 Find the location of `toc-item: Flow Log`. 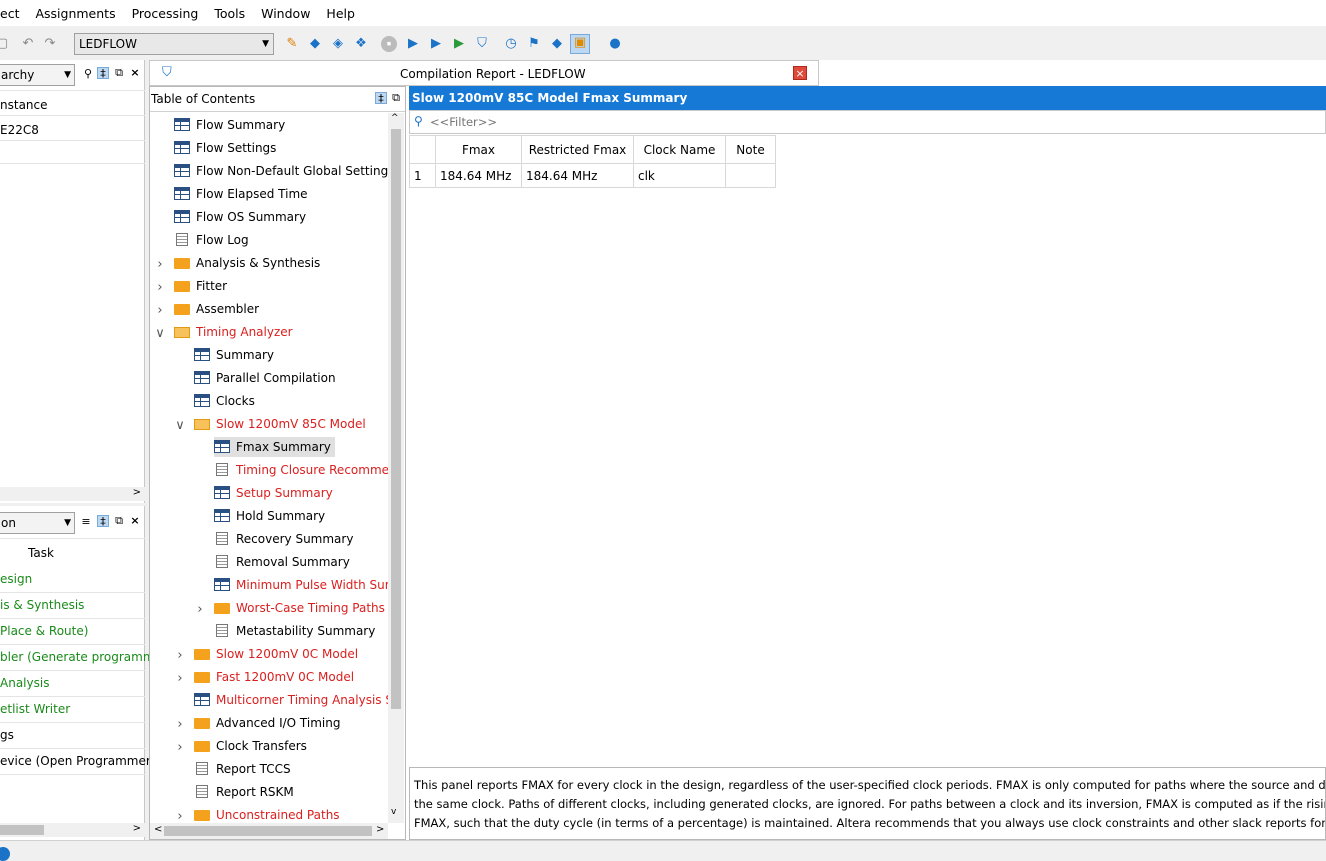

toc-item: Flow Log is located at coordinates (211, 240).